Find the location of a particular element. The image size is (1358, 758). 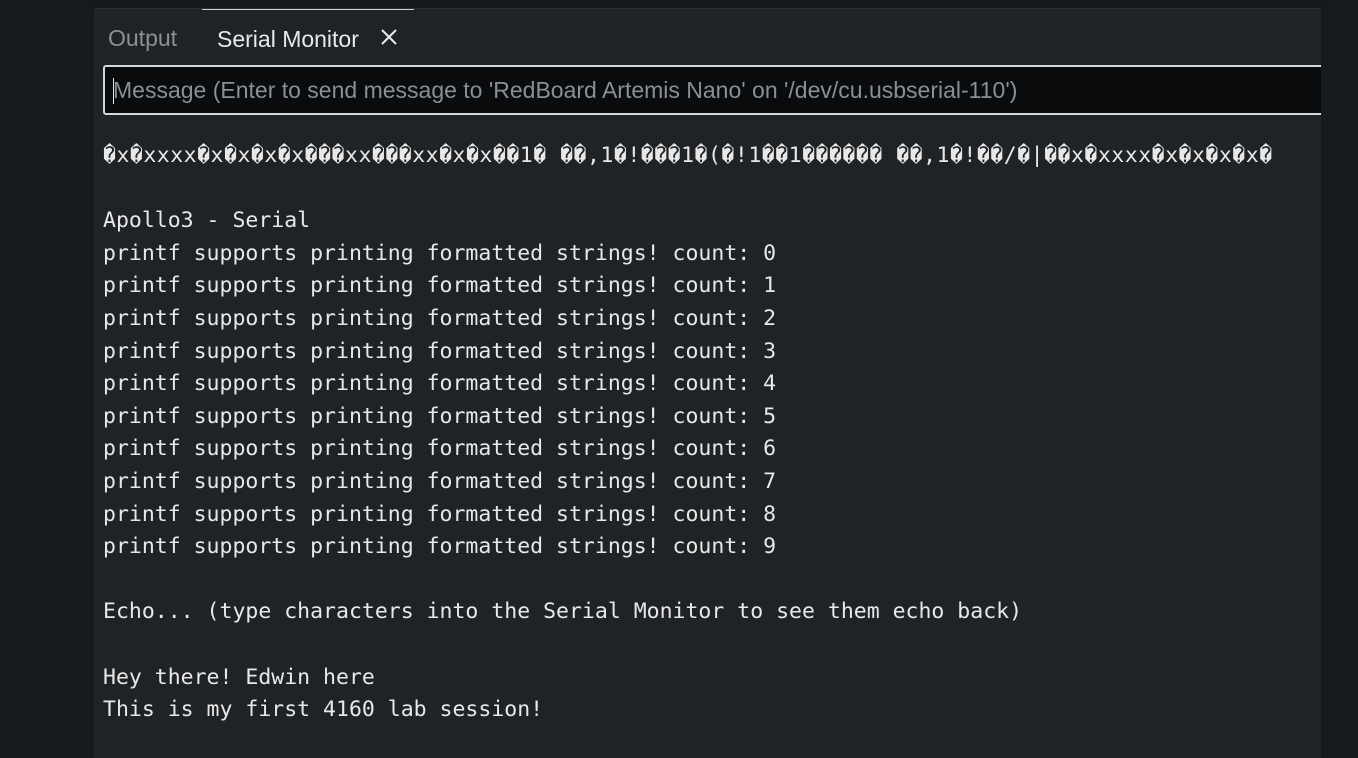

text-caret is located at coordinates (113, 91).